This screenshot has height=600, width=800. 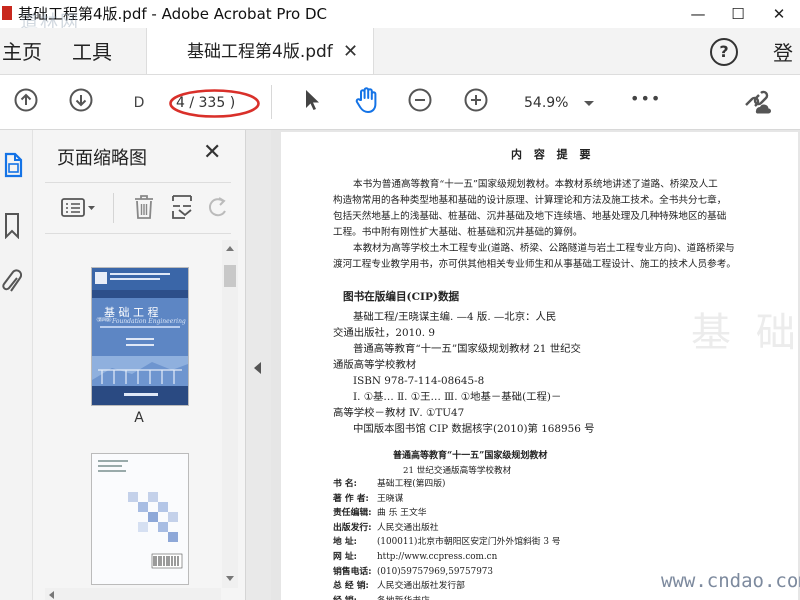 What do you see at coordinates (345, 542) in the screenshot?
I see `book-info-key: 地 址:` at bounding box center [345, 542].